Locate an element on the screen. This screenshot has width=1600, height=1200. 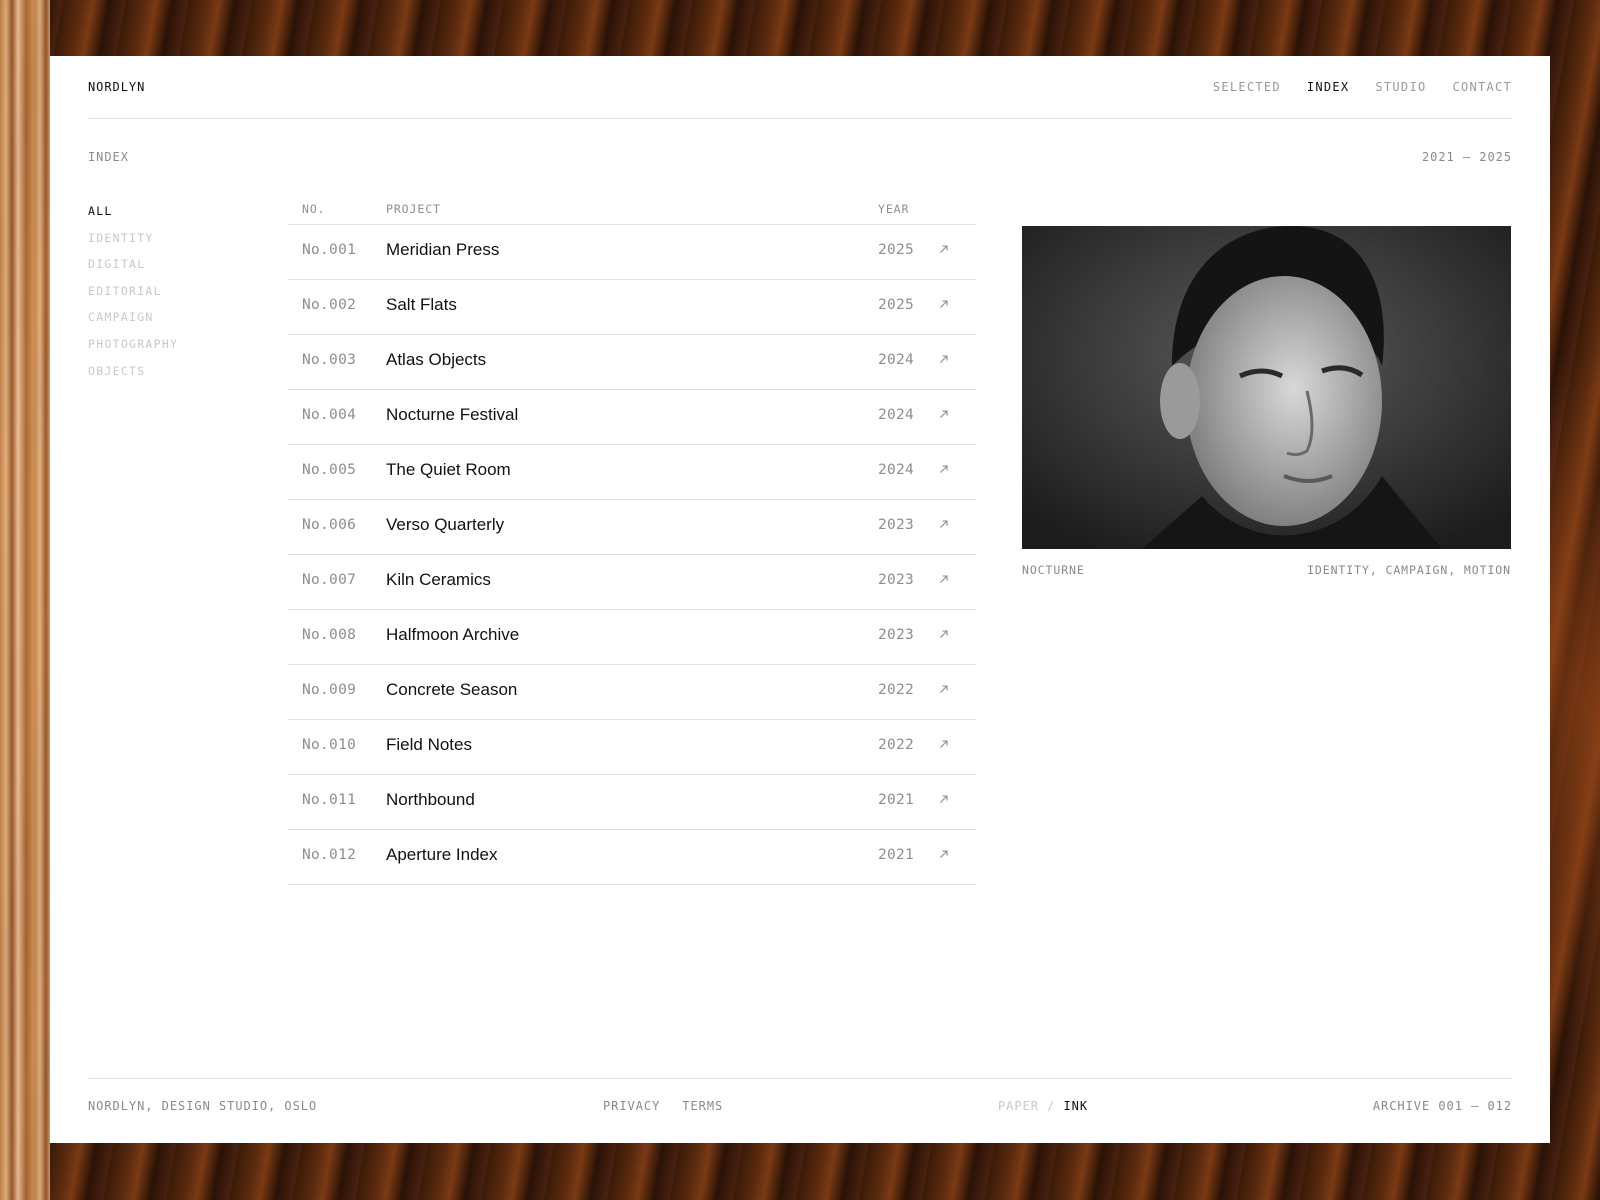
table-header: NO. PROJECT YEAR is located at coordinates (632, 210).